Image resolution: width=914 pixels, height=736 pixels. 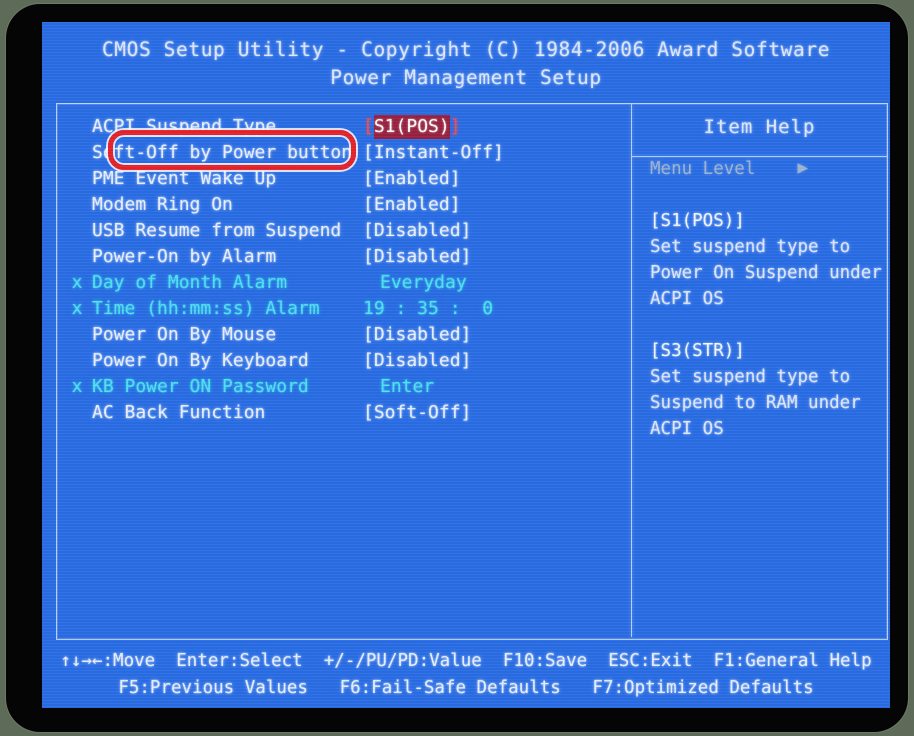 What do you see at coordinates (466, 77) in the screenshot?
I see `bios-page-title: Power Management Setup` at bounding box center [466, 77].